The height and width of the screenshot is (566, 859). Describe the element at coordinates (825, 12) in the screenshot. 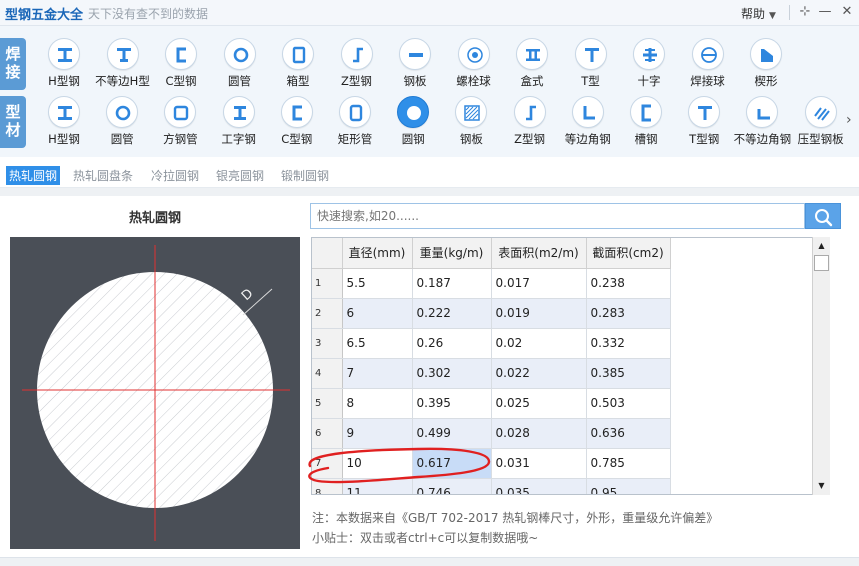

I see `minimize-button: —` at that location.